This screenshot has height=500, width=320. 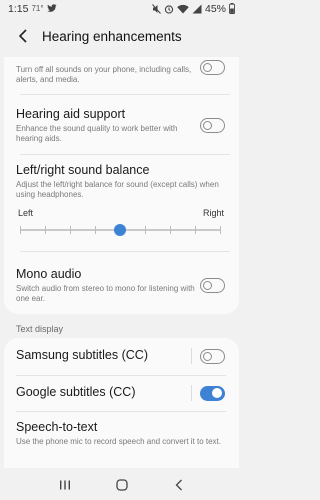 I want to click on speech-to-text-title: Speech-to-text, so click(x=57, y=427).